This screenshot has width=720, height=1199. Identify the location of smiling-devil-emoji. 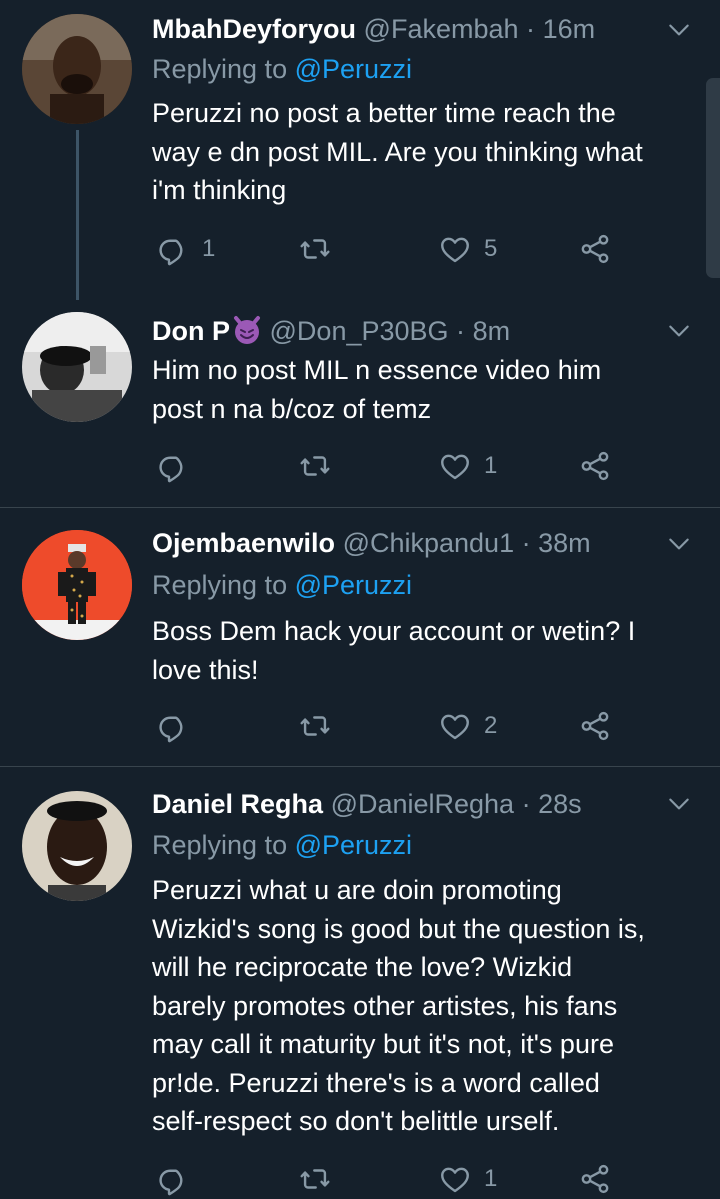
(247, 330).